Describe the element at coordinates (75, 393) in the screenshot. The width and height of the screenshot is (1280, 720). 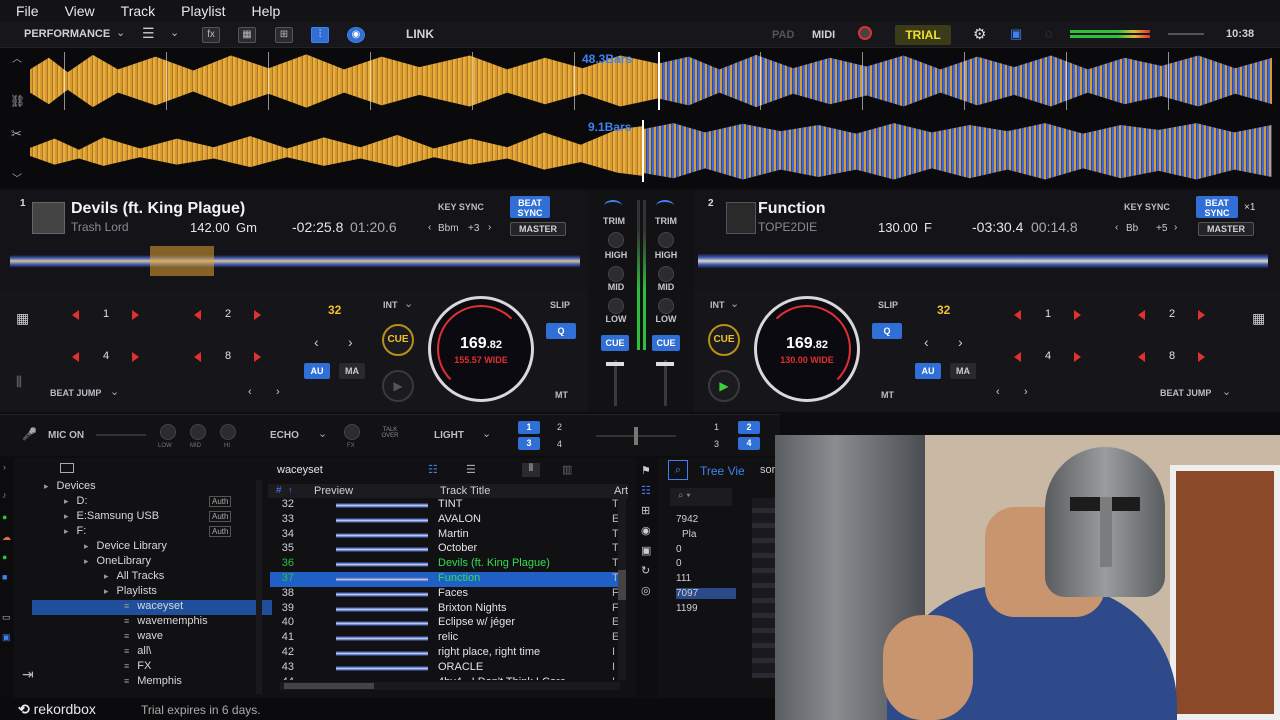
I see `beat-jump-label: BEAT JUMP` at that location.